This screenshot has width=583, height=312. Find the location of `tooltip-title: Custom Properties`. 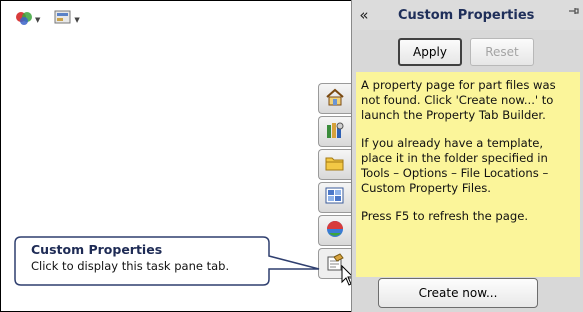

tooltip-title: Custom Properties is located at coordinates (97, 249).